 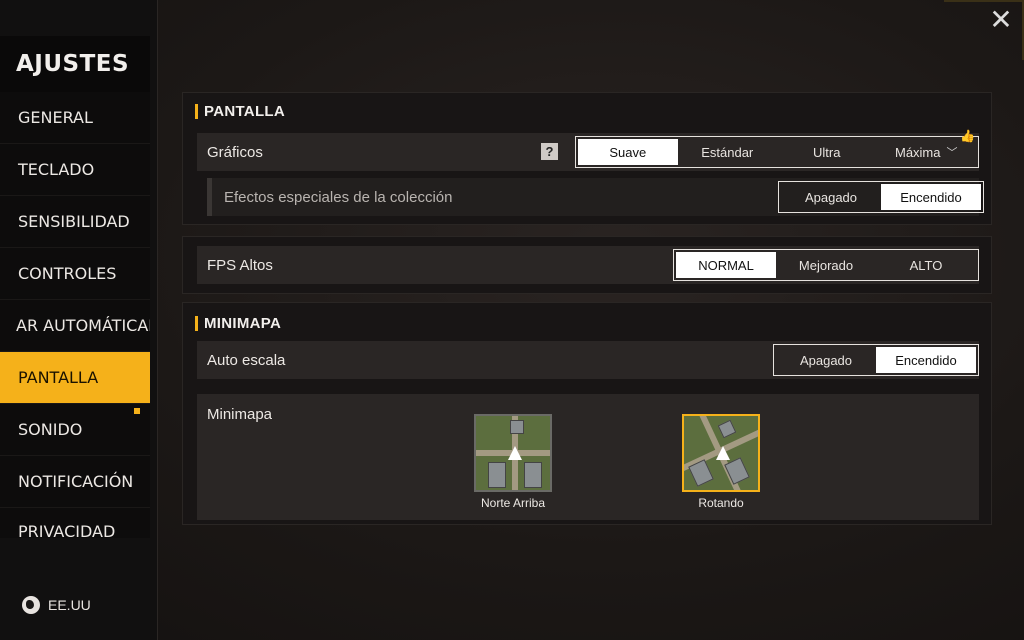 What do you see at coordinates (137, 411) in the screenshot?
I see `notification-dot` at bounding box center [137, 411].